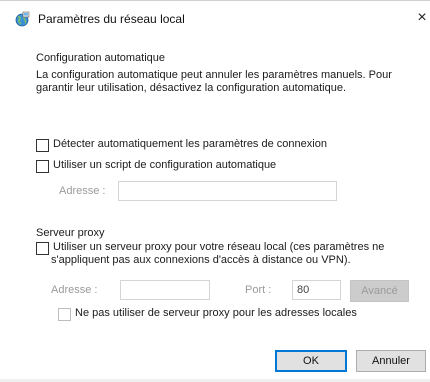 This screenshot has height=382, width=430. What do you see at coordinates (165, 290) in the screenshot?
I see `proxy-address-input` at bounding box center [165, 290].